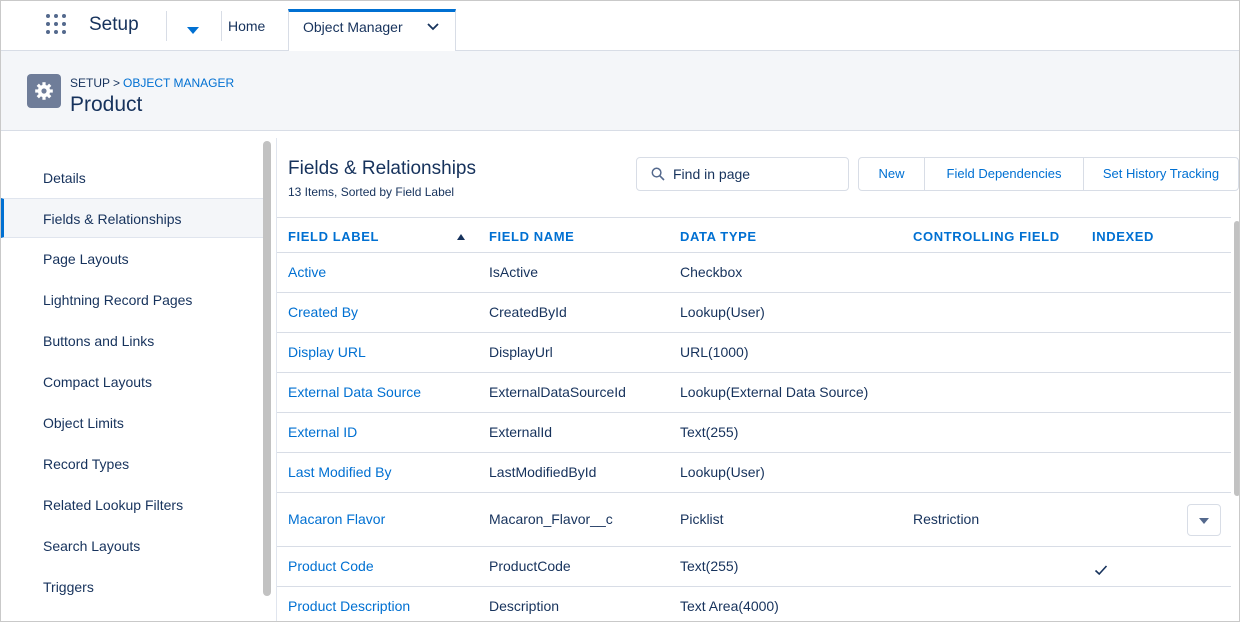  What do you see at coordinates (758, 174) in the screenshot?
I see `search-input` at bounding box center [758, 174].